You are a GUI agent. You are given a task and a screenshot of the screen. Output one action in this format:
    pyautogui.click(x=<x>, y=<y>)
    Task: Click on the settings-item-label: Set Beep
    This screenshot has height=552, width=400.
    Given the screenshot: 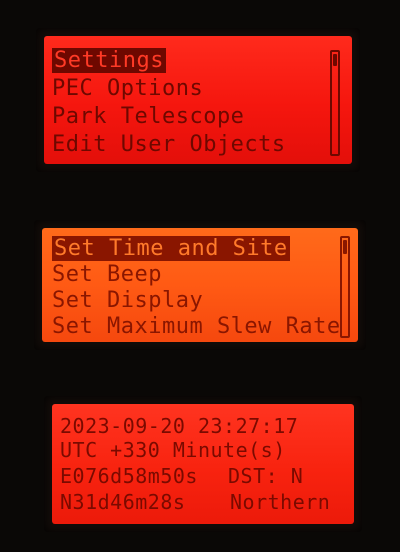 What is the action you would take?
    pyautogui.click(x=107, y=274)
    